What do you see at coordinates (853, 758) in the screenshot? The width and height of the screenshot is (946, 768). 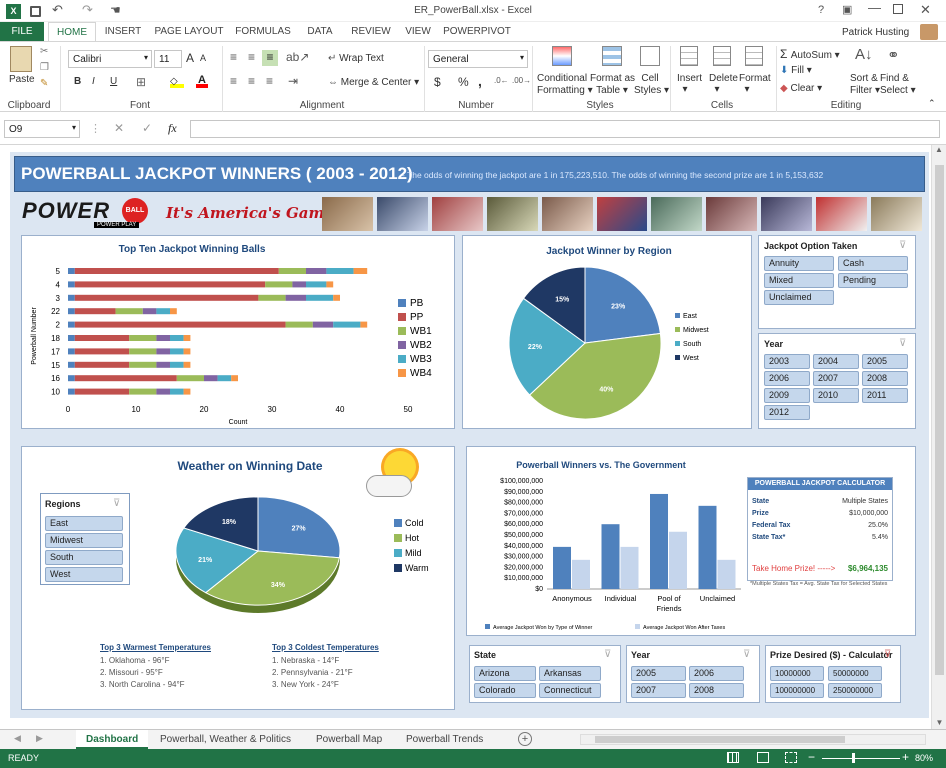 I see `zoom-slider-thumb` at bounding box center [853, 758].